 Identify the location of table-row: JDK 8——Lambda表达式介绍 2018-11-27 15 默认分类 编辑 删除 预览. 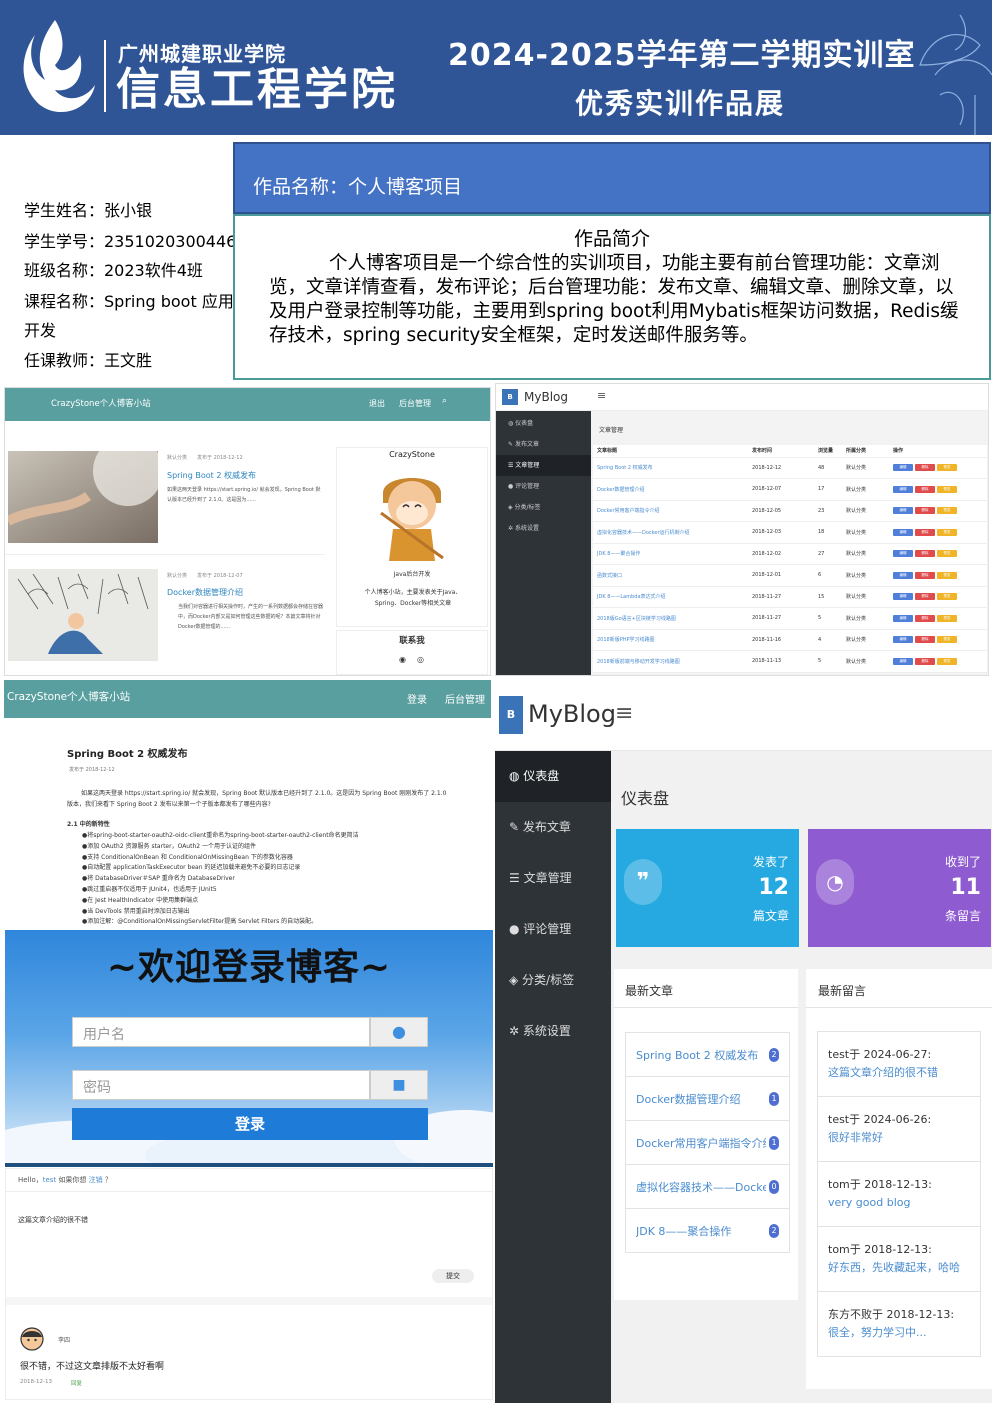
(790, 597).